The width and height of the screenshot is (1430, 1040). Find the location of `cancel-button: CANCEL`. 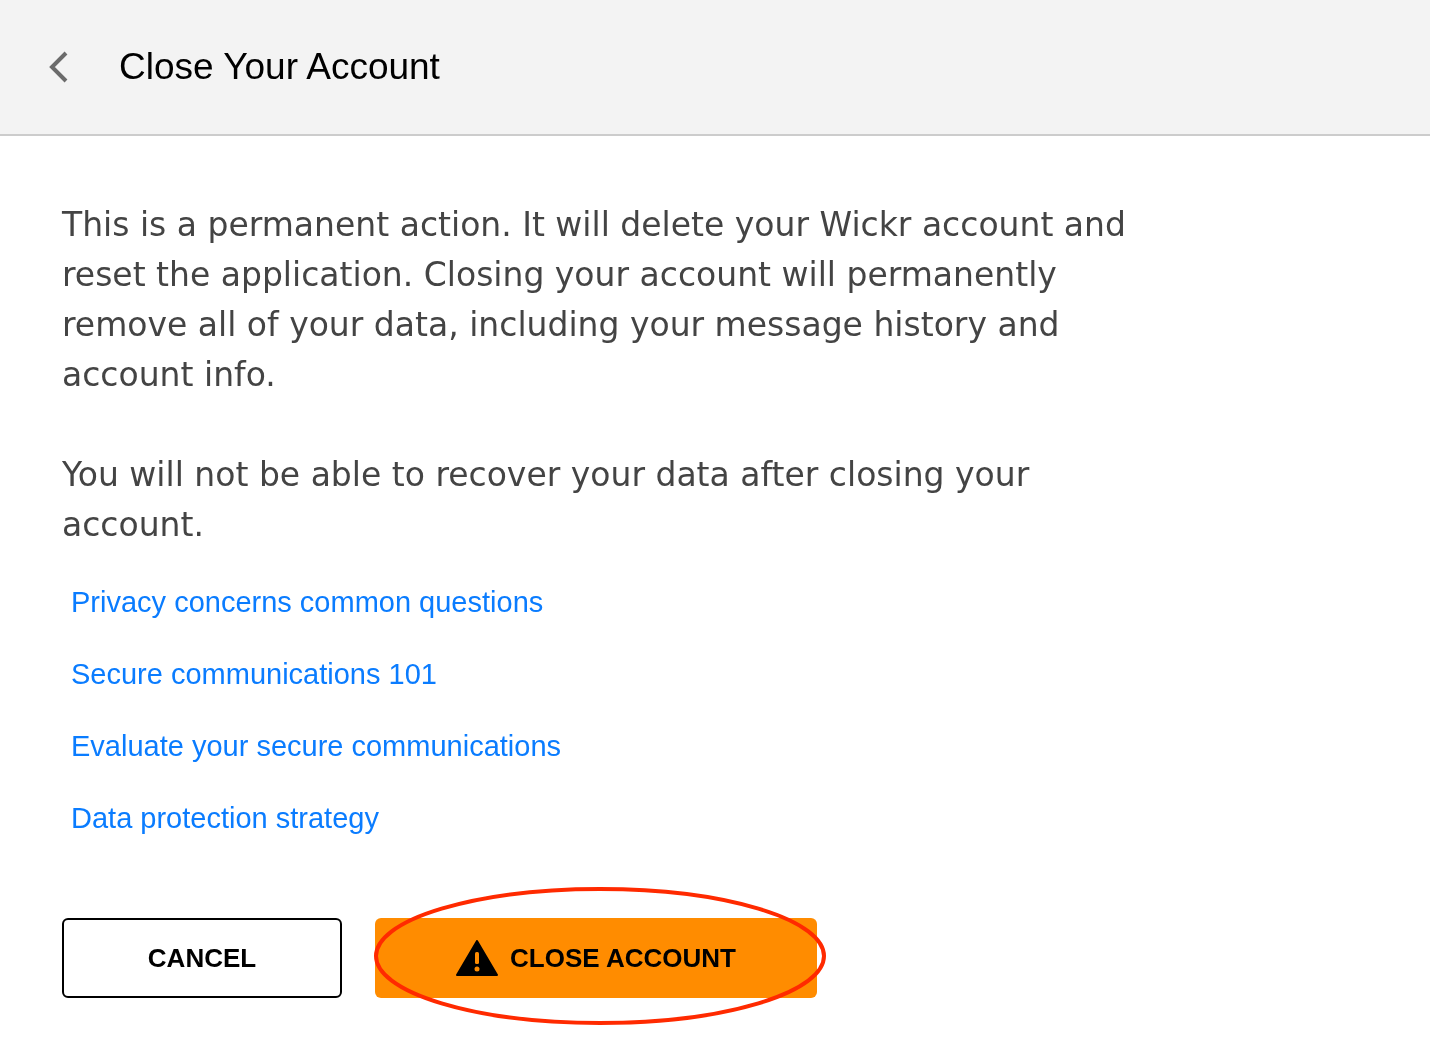

cancel-button: CANCEL is located at coordinates (202, 958).